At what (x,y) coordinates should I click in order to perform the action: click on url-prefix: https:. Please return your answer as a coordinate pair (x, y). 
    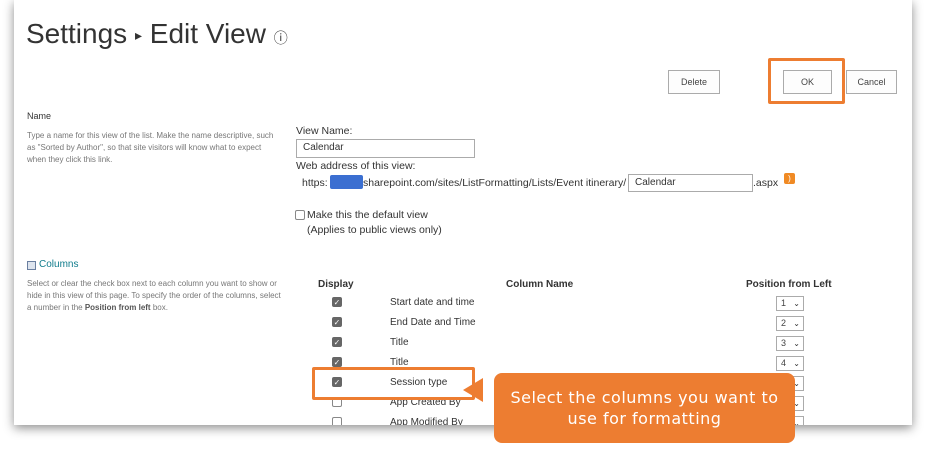
    Looking at the image, I should click on (315, 183).